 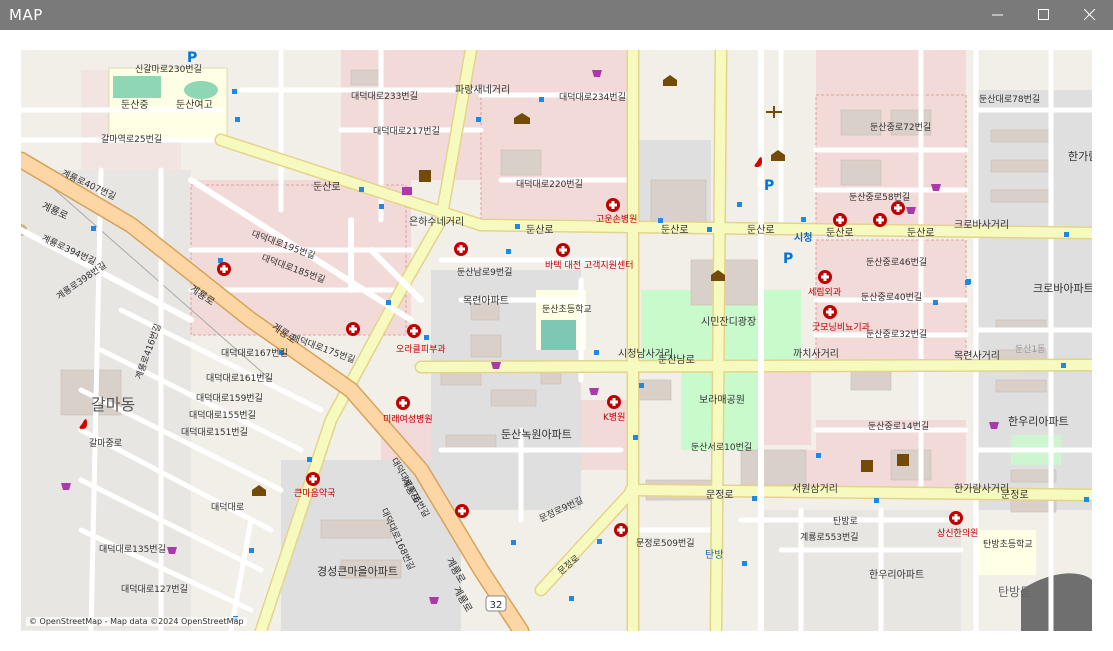 What do you see at coordinates (845, 521) in the screenshot?
I see `street-label: 탄방로` at bounding box center [845, 521].